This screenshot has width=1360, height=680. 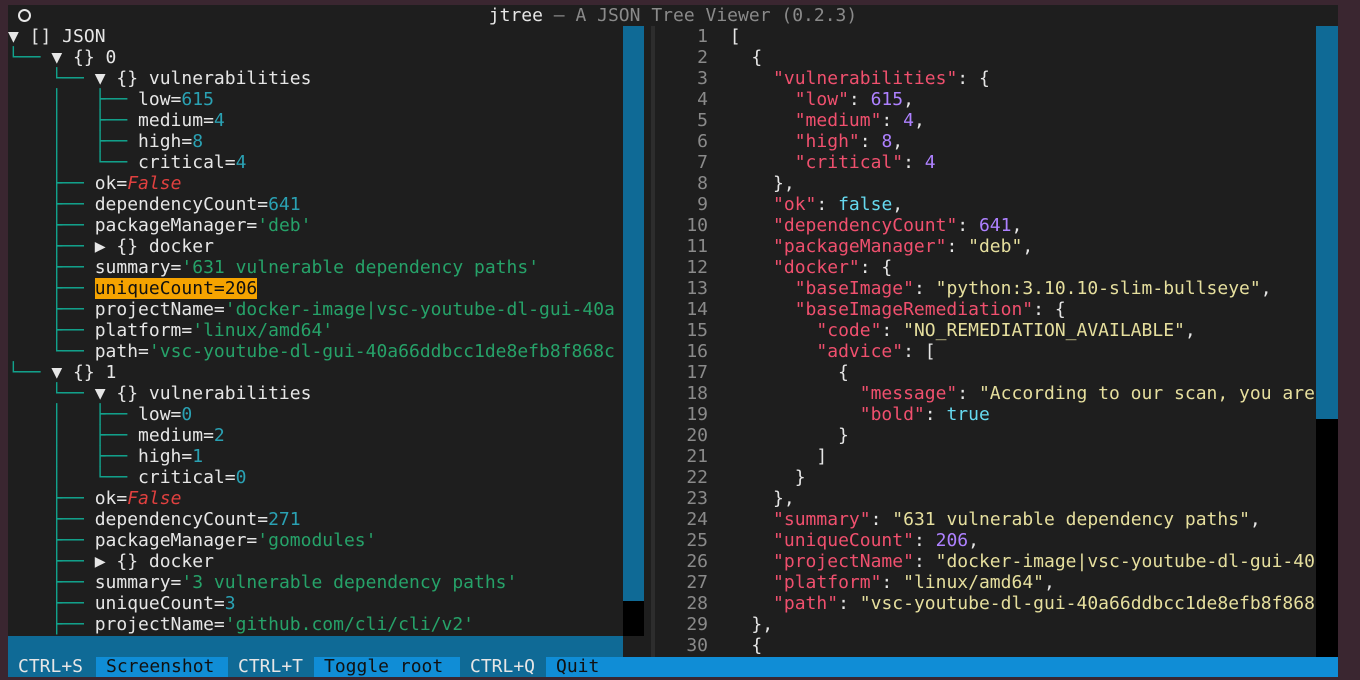 What do you see at coordinates (315, 372) in the screenshot?
I see `tree-node: └── ▼ {} 1` at bounding box center [315, 372].